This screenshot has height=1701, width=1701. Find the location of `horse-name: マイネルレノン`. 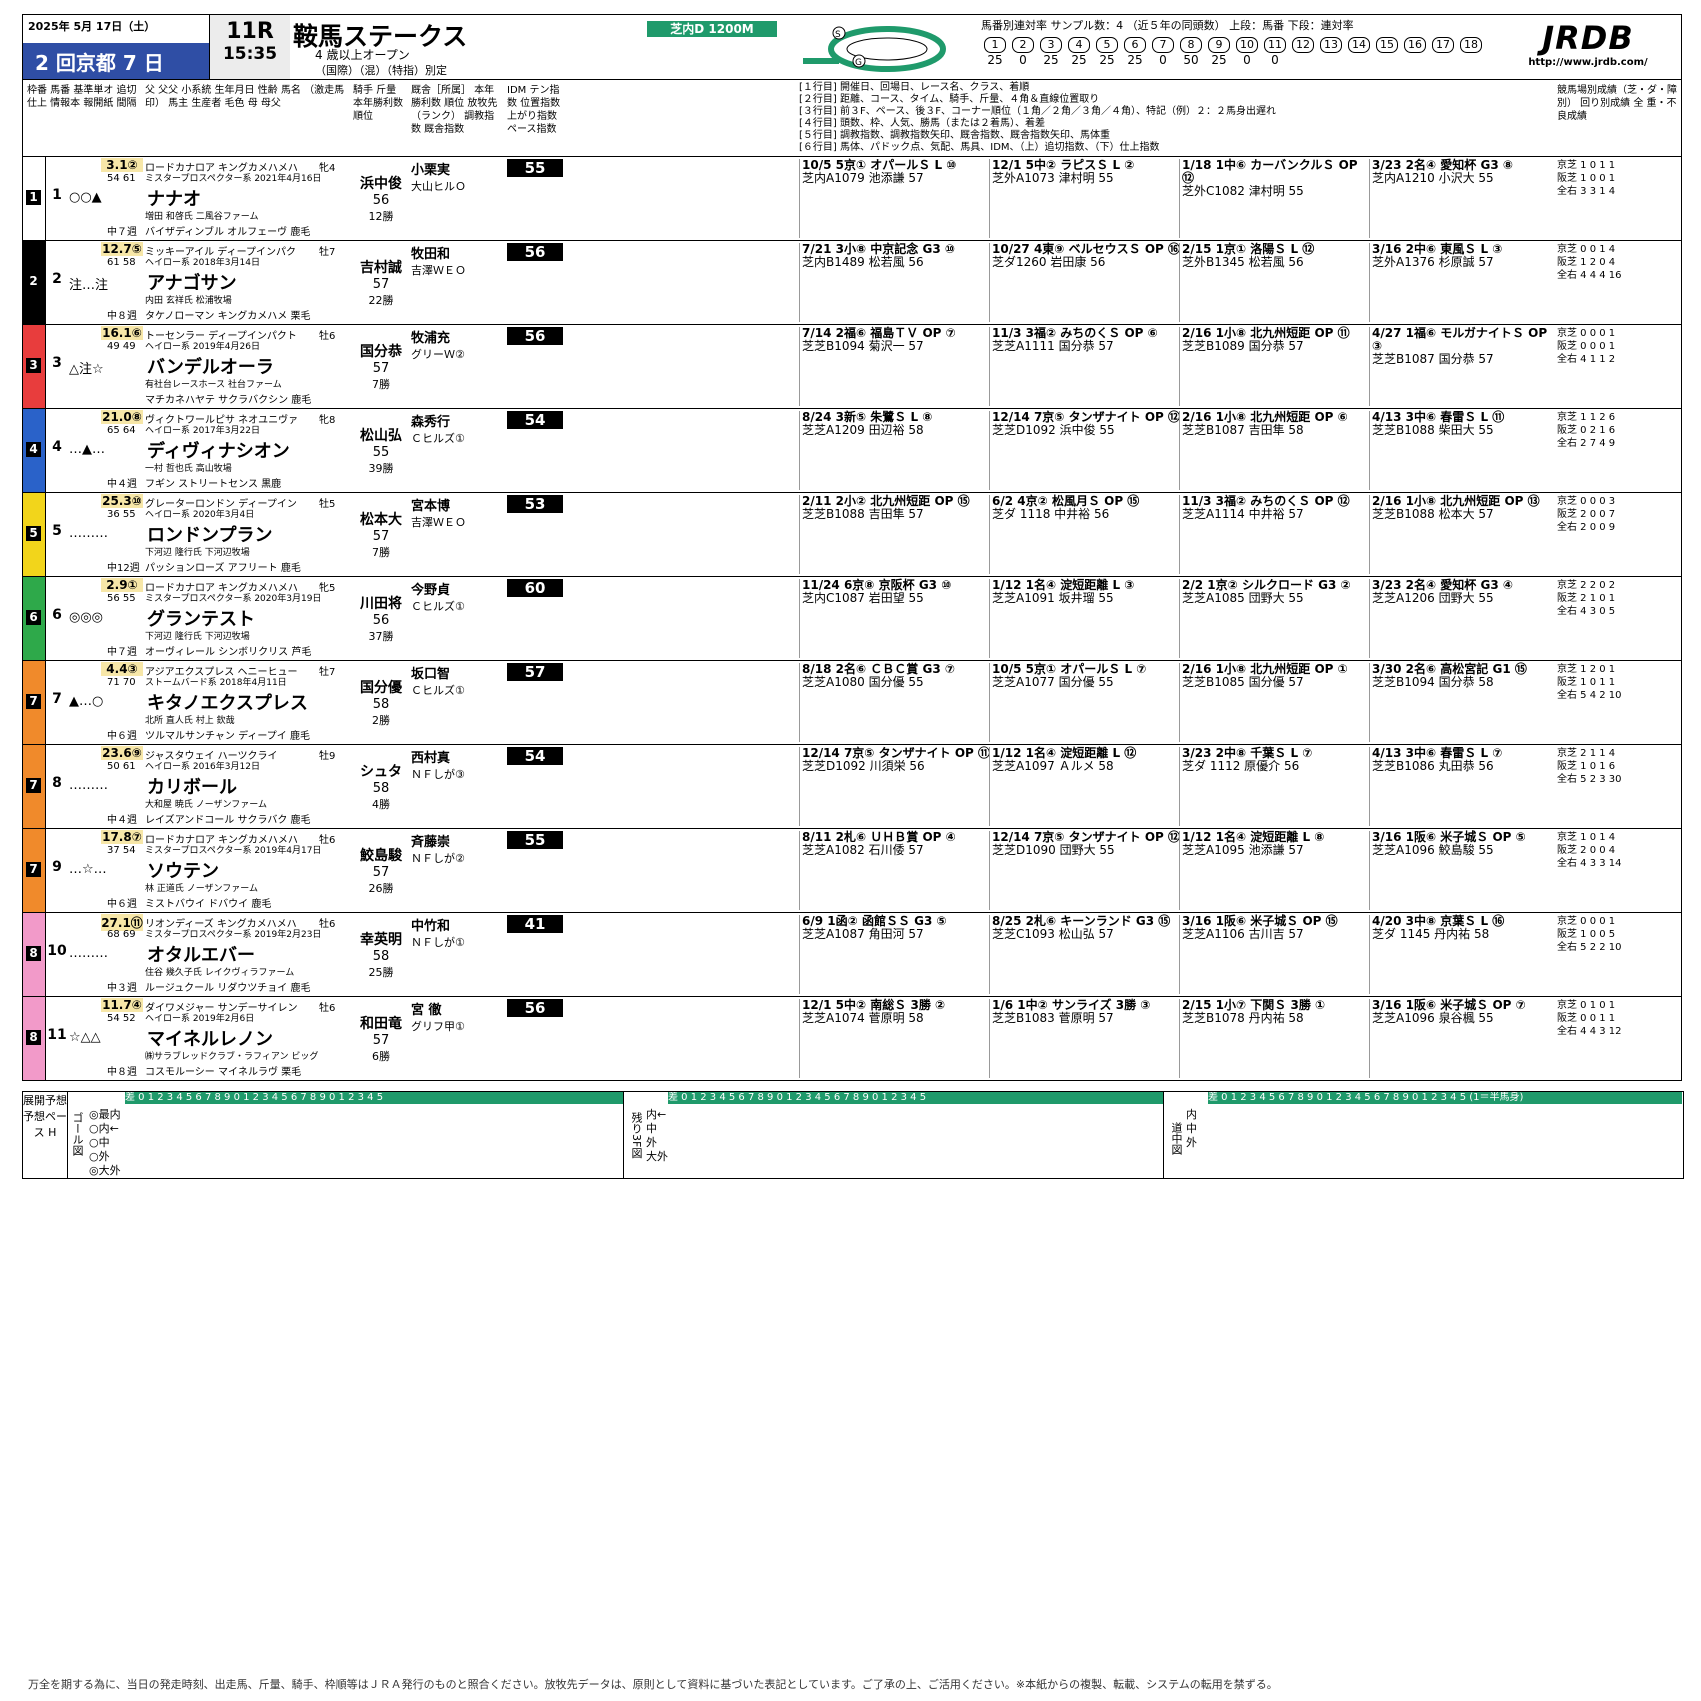

horse-name: マイネルレノン is located at coordinates (210, 1038).